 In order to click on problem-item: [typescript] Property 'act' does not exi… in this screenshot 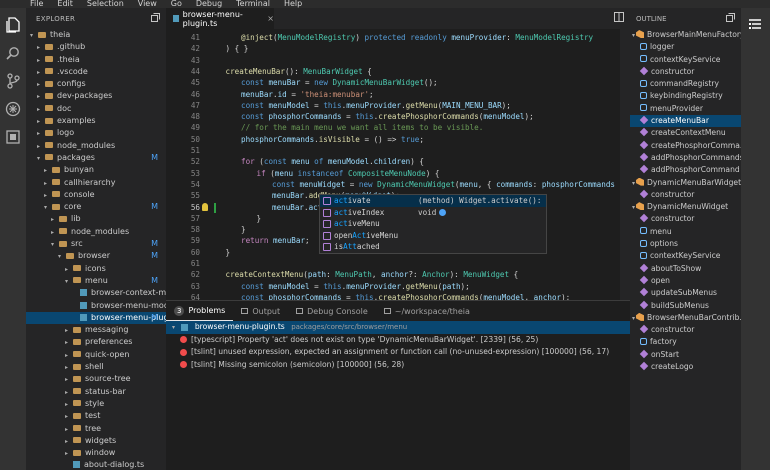, I will do `click(398, 340)`.